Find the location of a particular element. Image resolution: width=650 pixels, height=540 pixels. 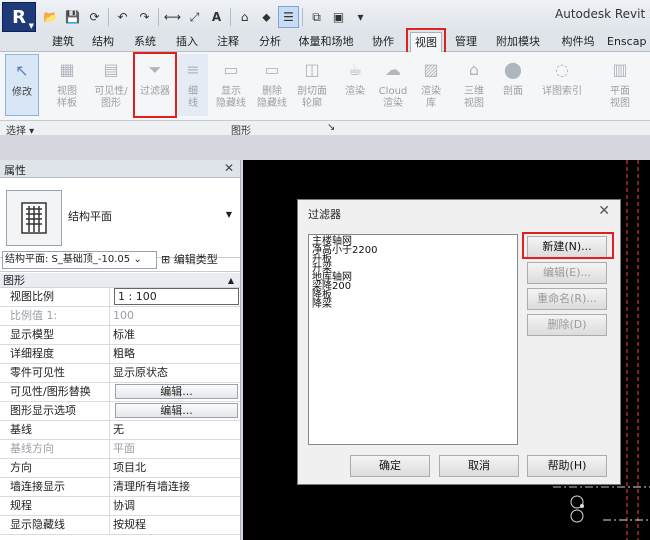

property-value: 粗略 is located at coordinates (175, 354).